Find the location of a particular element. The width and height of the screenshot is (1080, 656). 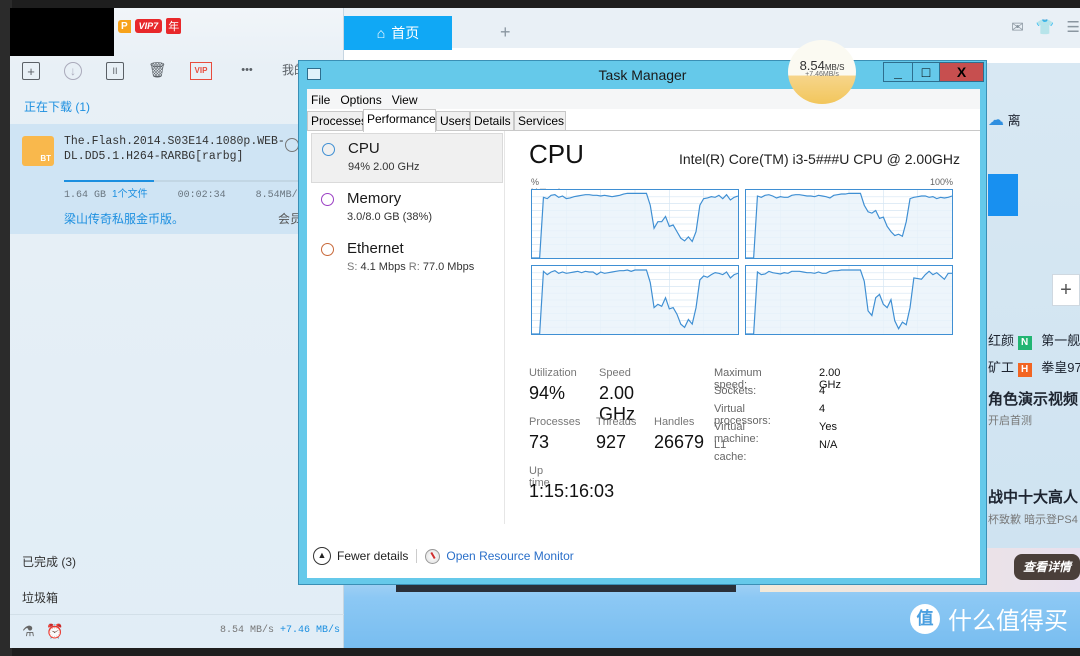

tab-processes: Processes is located at coordinates (337, 121).